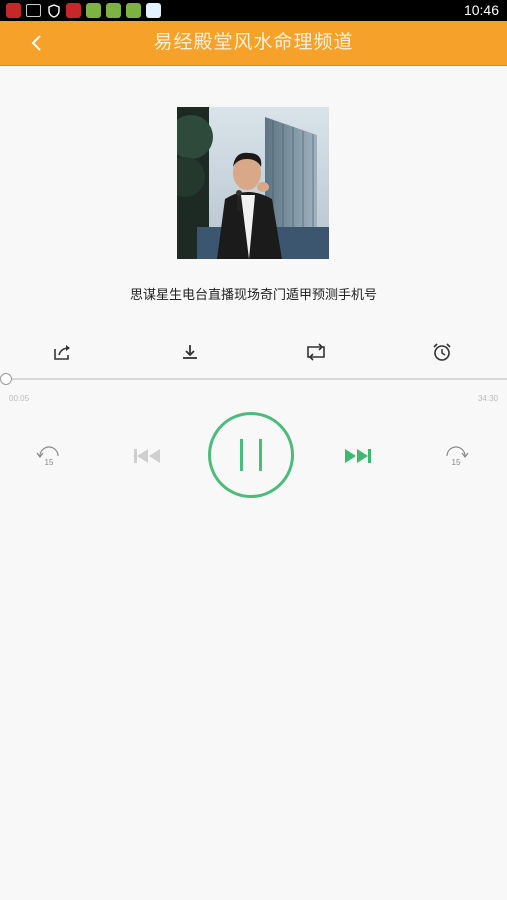 The width and height of the screenshot is (507, 900). What do you see at coordinates (253, 10) in the screenshot?
I see `status-bar: 10:46` at bounding box center [253, 10].